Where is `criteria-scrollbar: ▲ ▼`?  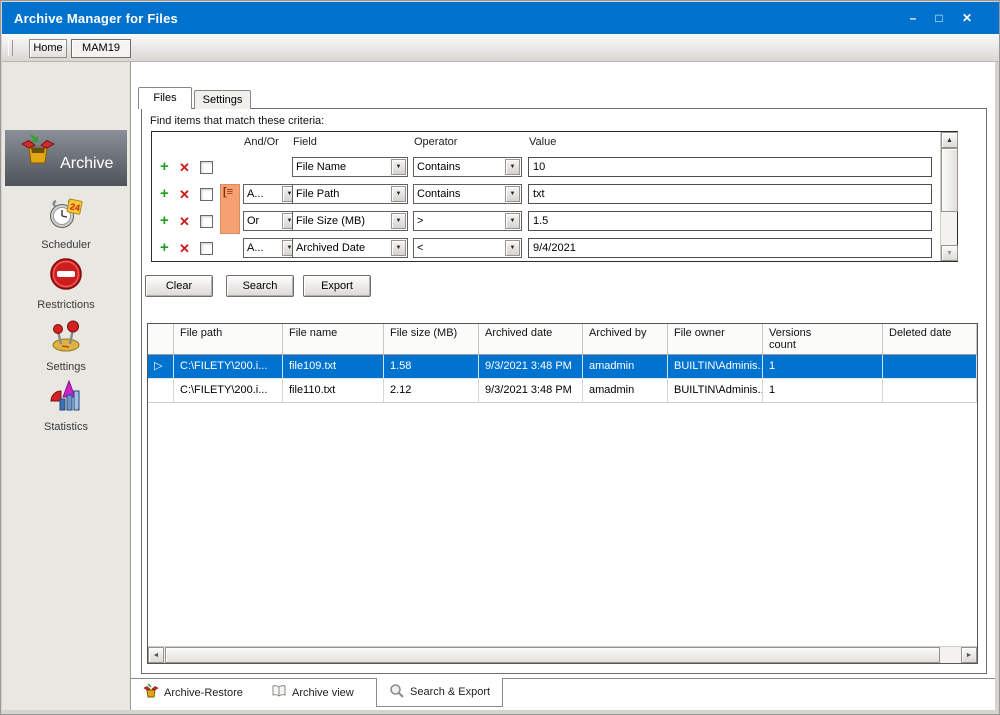 criteria-scrollbar: ▲ ▼ is located at coordinates (949, 196).